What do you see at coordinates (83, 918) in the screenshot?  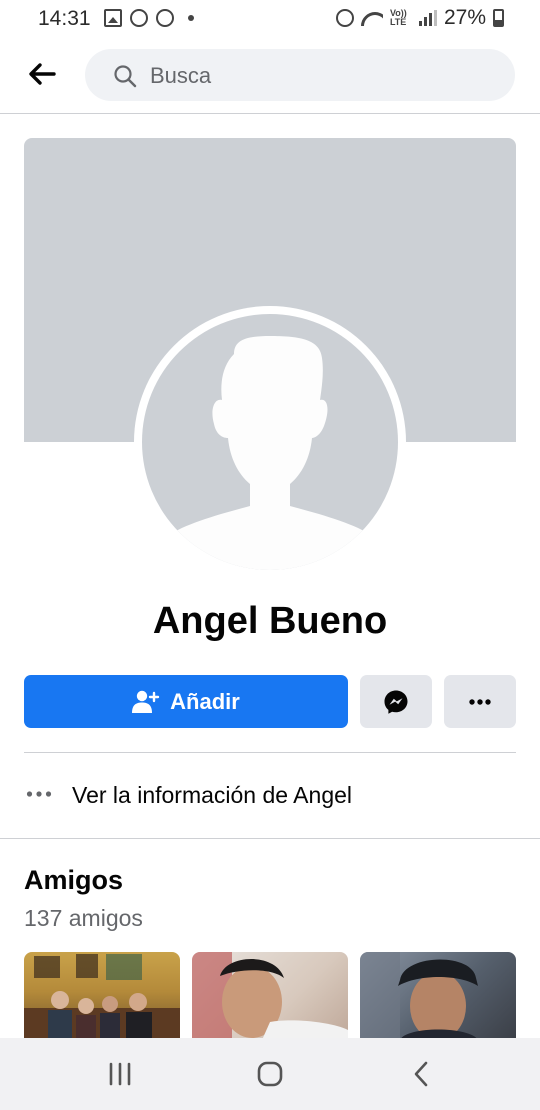 I see `friends-count: 137 amigos` at bounding box center [83, 918].